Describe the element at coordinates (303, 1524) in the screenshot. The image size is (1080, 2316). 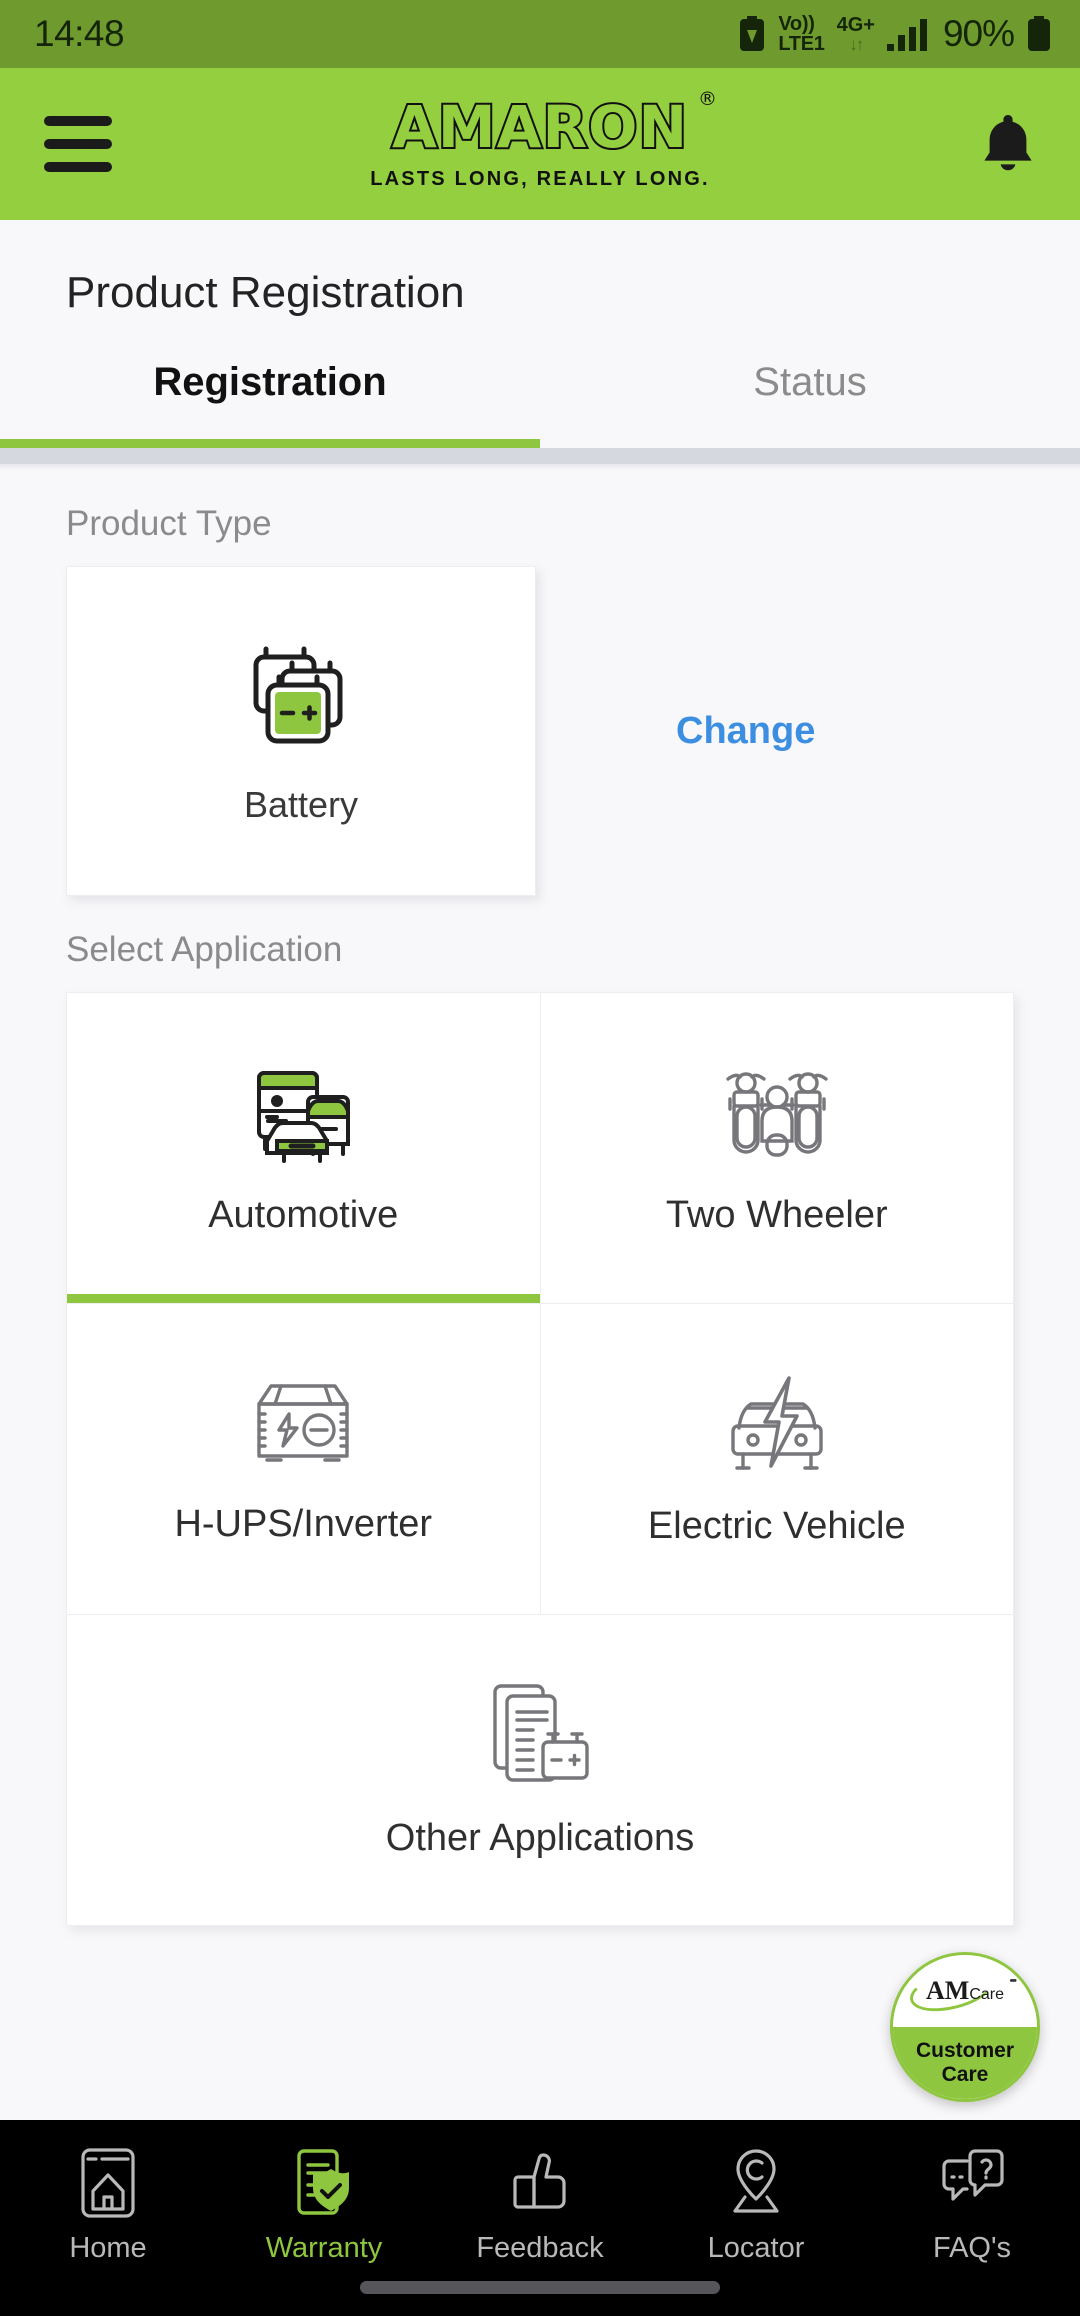
I see `application-card-label: H-UPS/Inverter` at that location.